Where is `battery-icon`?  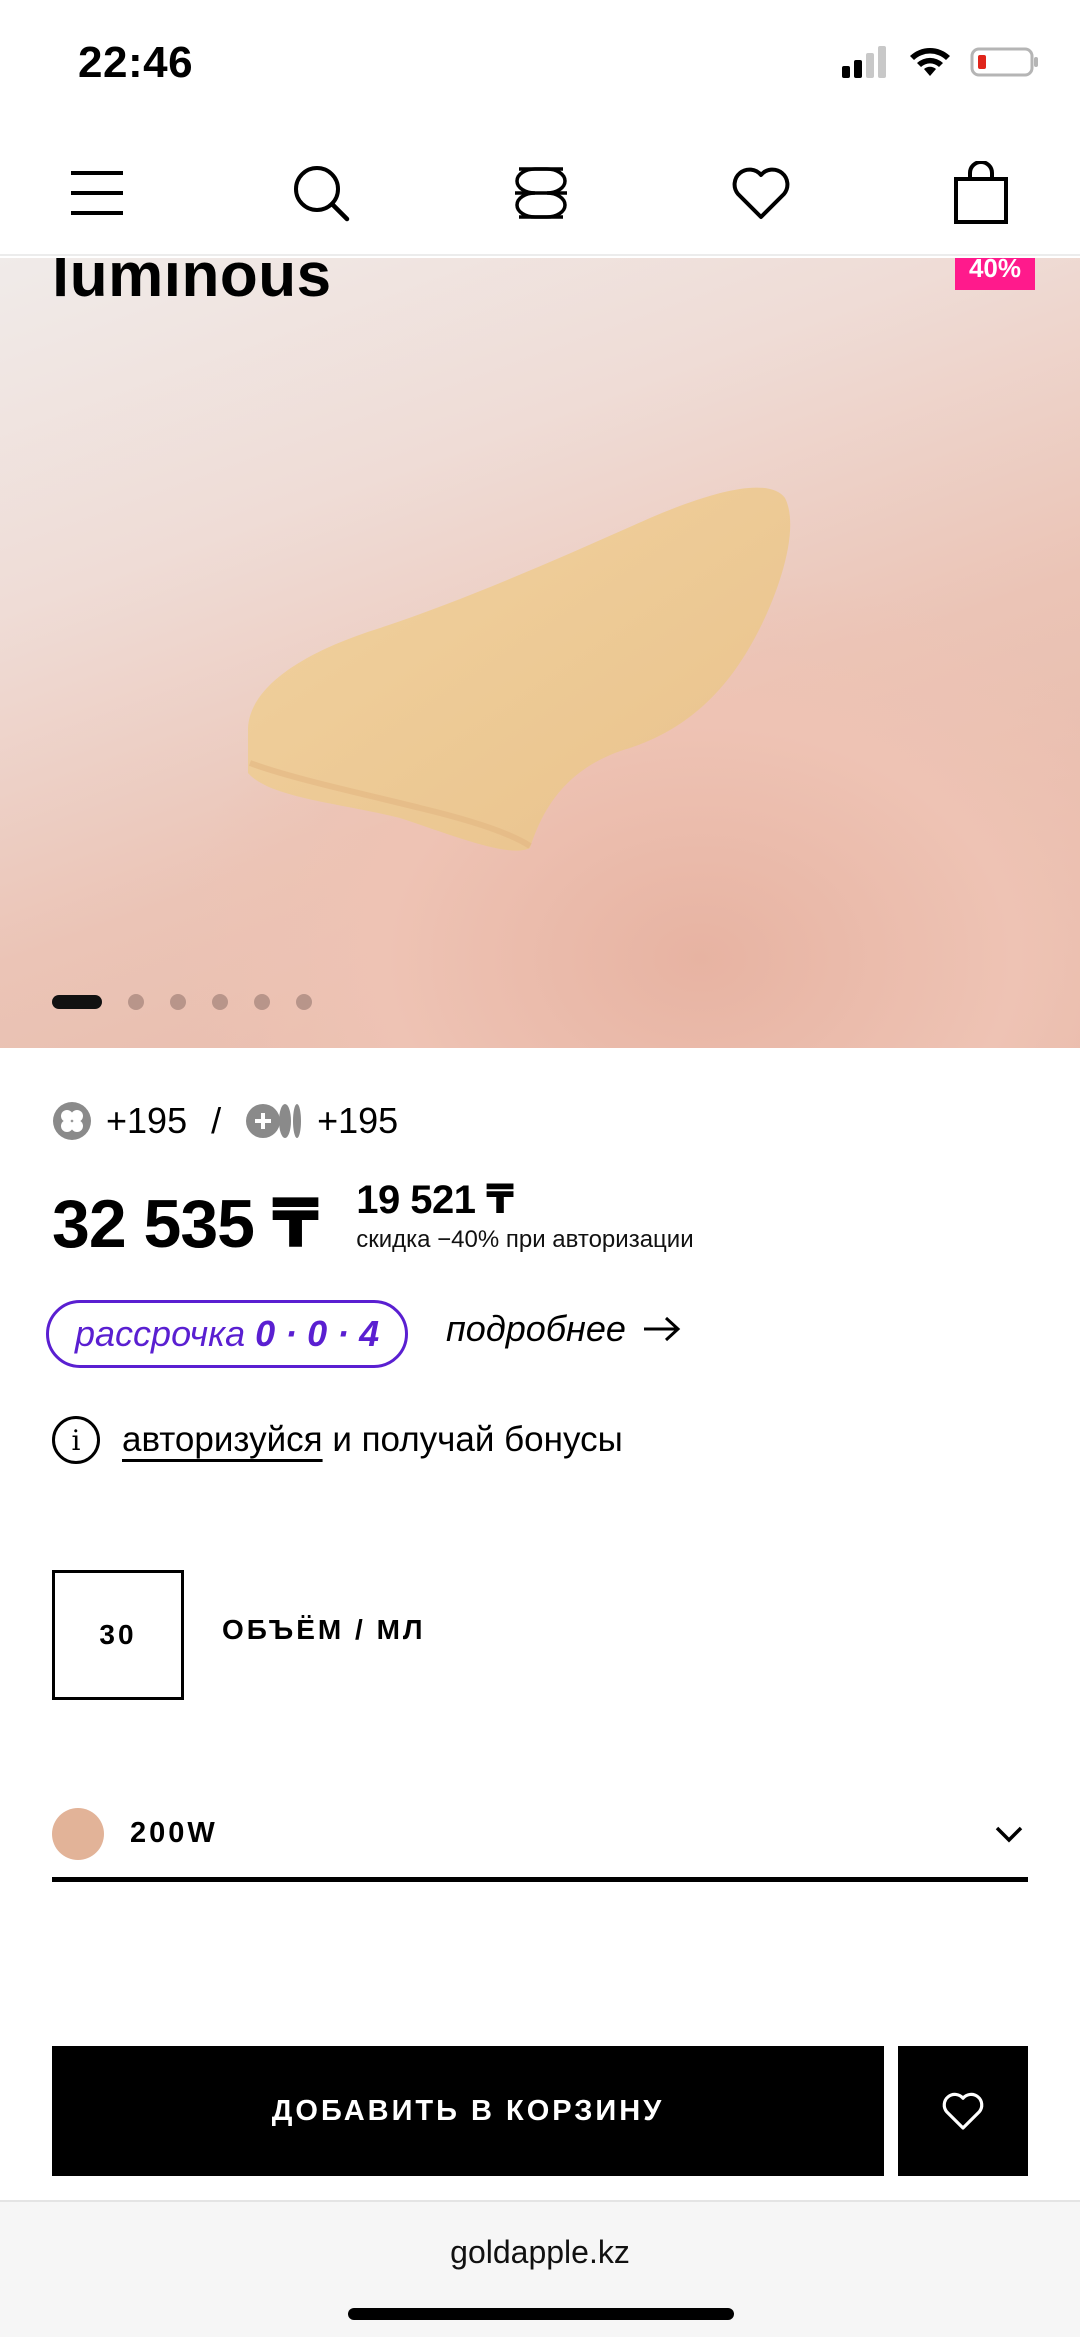
battery-icon is located at coordinates (1004, 62).